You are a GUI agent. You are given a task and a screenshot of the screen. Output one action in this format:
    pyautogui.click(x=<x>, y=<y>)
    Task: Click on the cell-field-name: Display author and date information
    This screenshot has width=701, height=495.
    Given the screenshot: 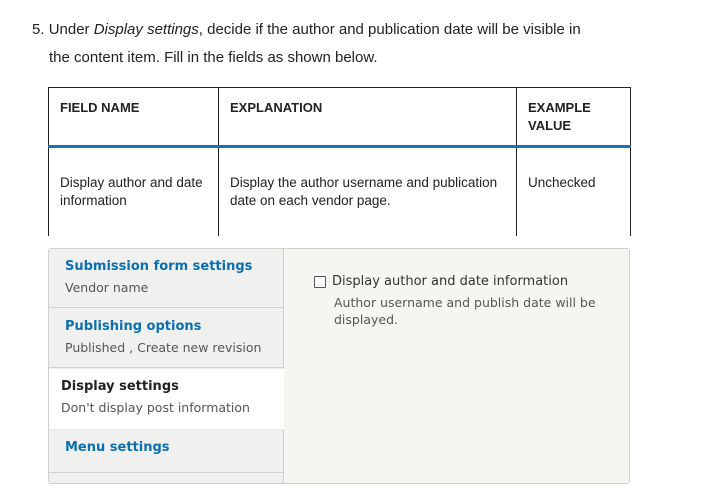 What is the action you would take?
    pyautogui.click(x=133, y=191)
    